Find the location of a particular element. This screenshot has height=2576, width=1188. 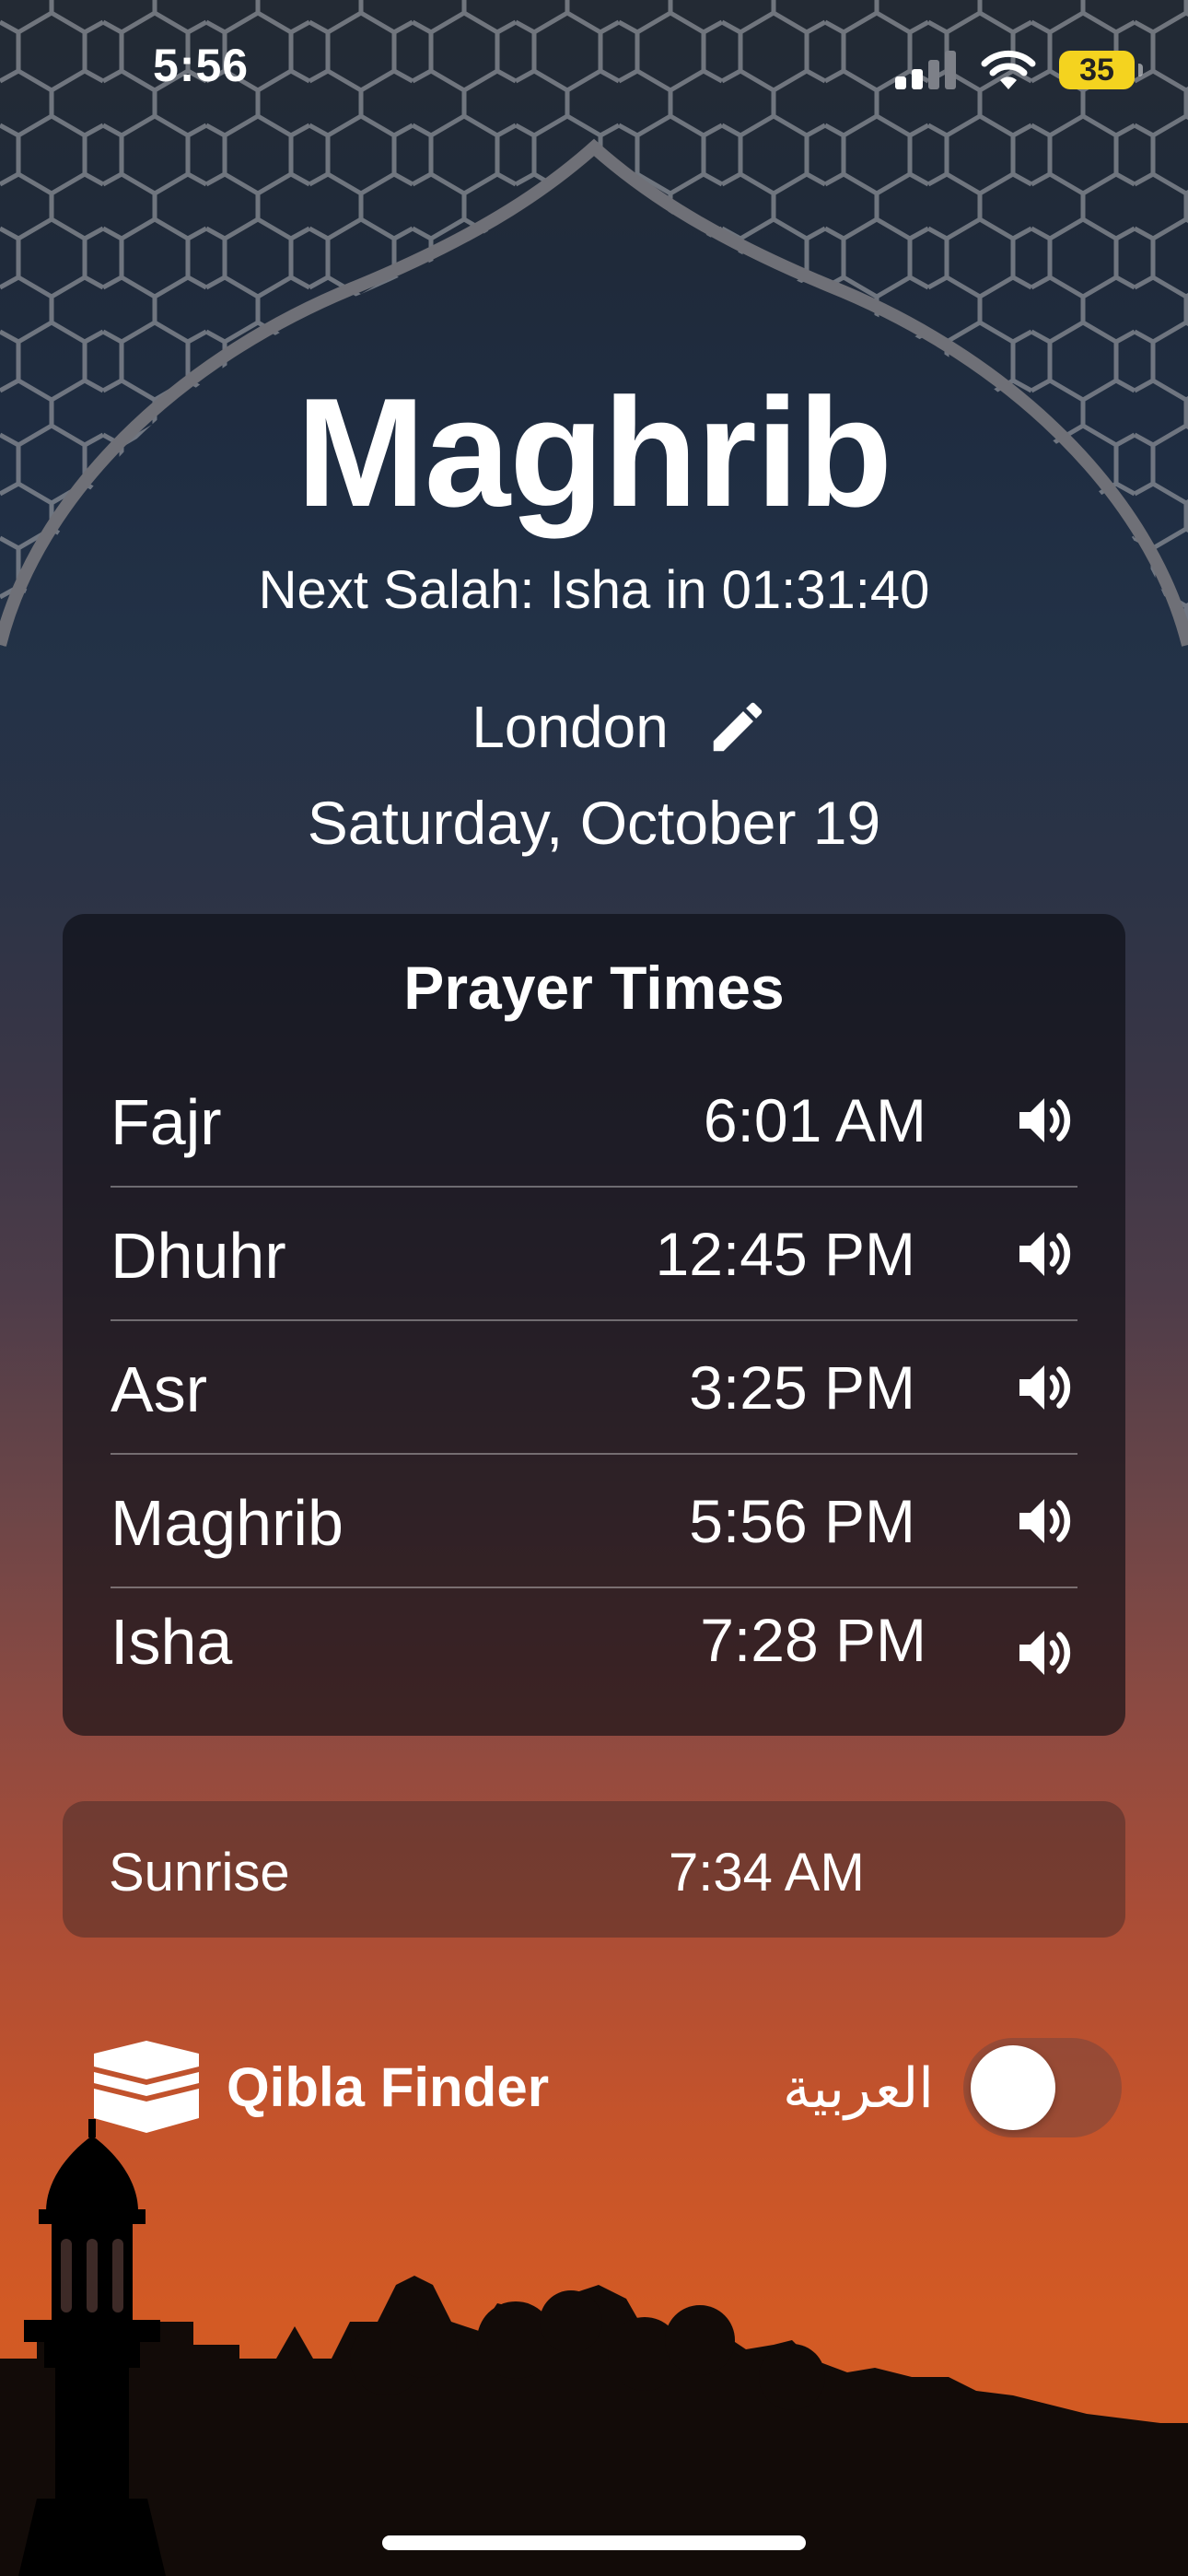

arabic-language-toggle is located at coordinates (1042, 2087).